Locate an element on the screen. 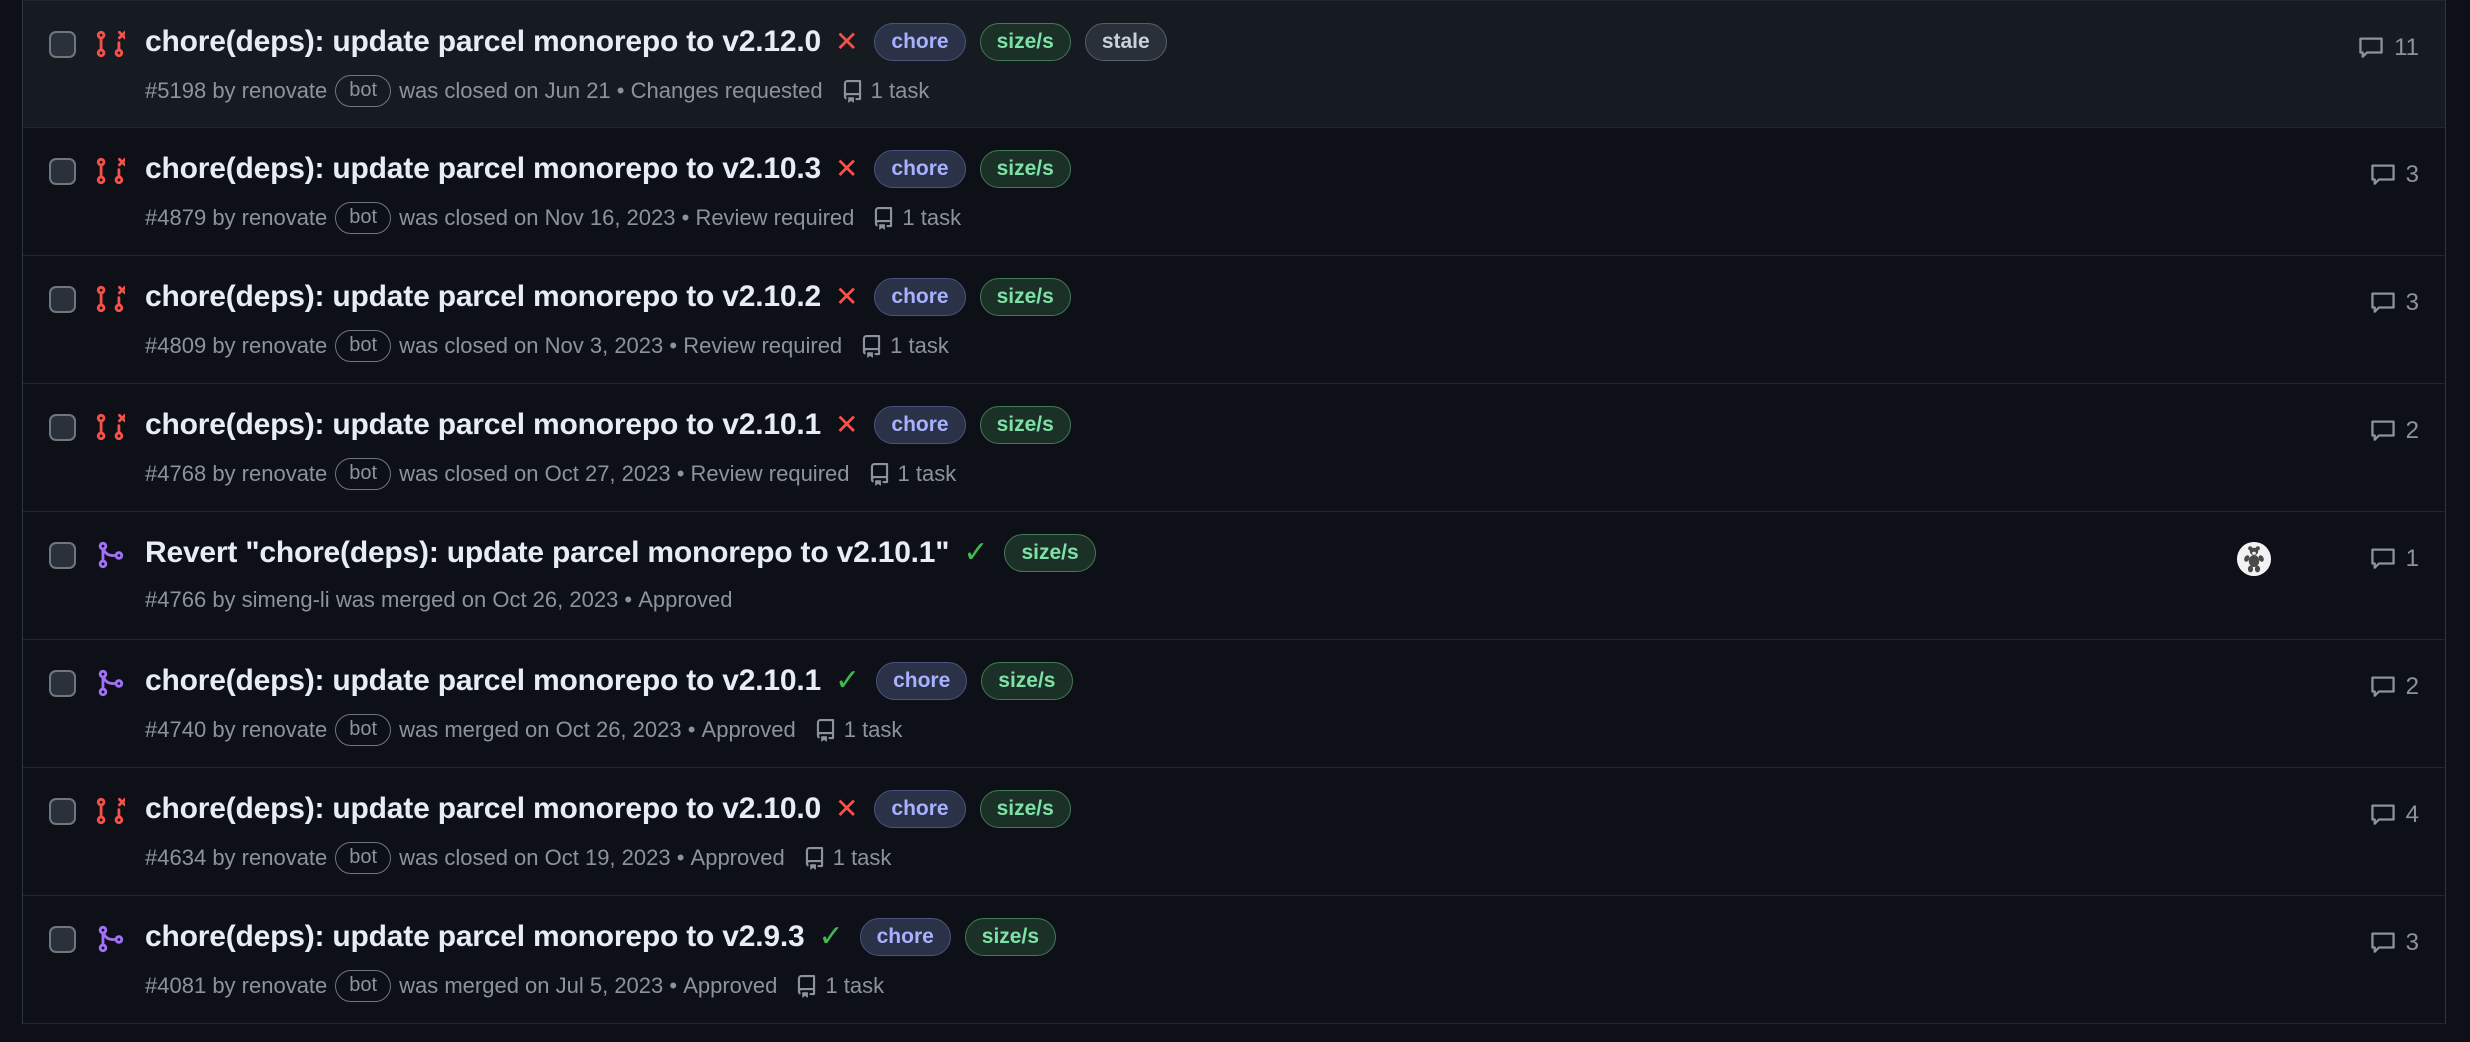 The height and width of the screenshot is (1042, 2470). comment-count-label: 3 is located at coordinates (2412, 943).